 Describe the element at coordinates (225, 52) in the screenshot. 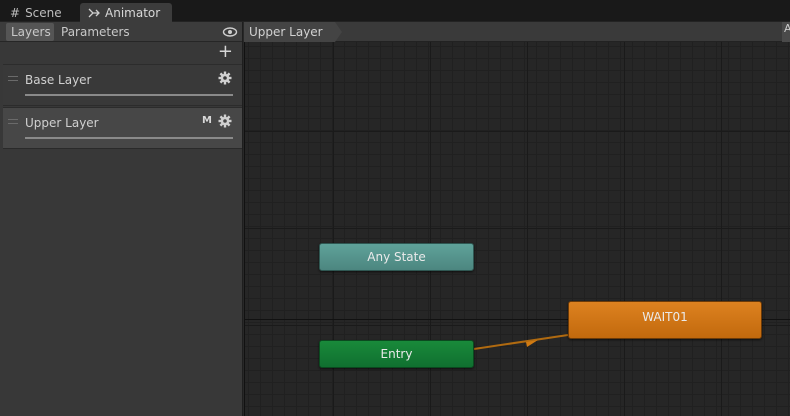

I see `add-layer-button: +` at that location.